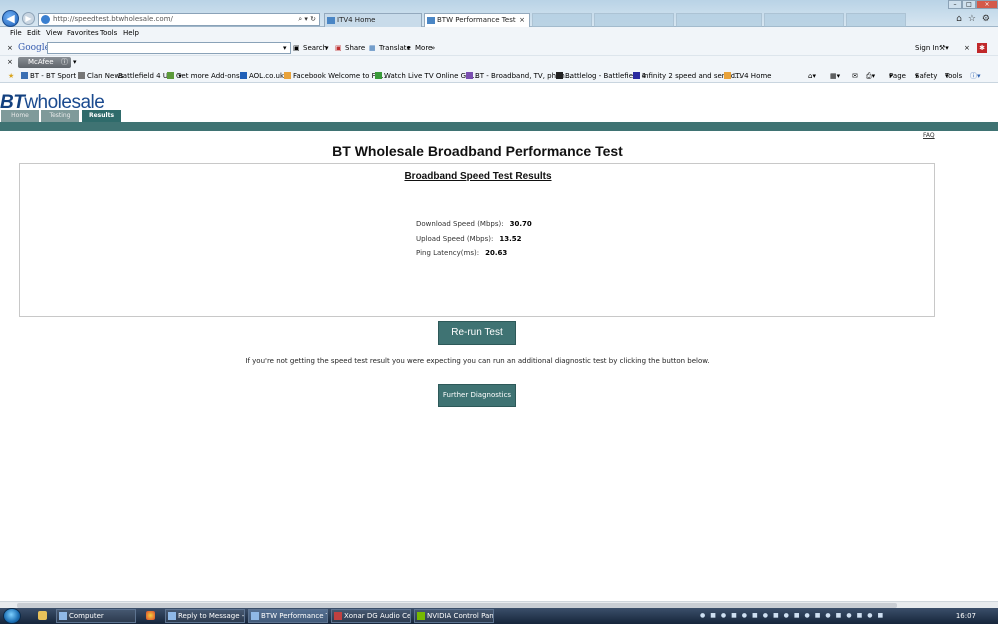 This screenshot has height=624, width=998. Describe the element at coordinates (423, 48) in the screenshot. I see `more-button: More` at that location.